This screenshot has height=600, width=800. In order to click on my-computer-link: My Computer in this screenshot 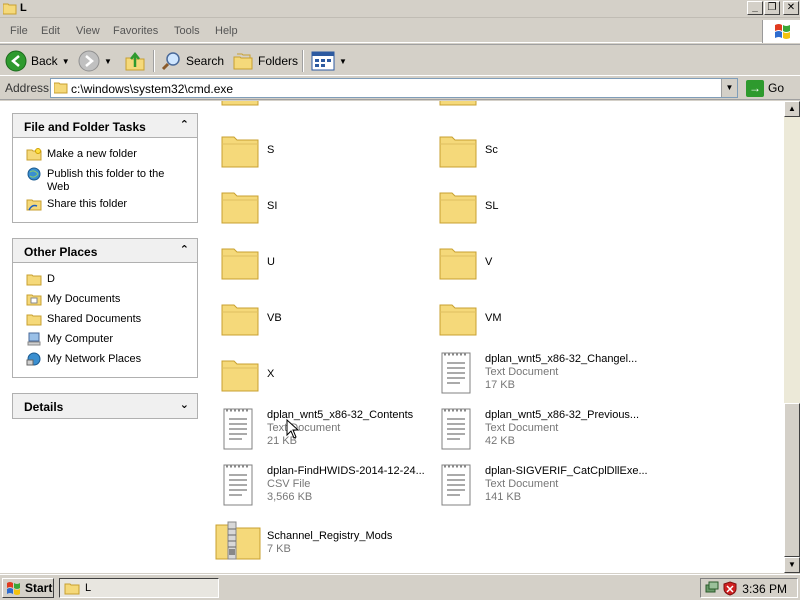, I will do `click(80, 339)`.